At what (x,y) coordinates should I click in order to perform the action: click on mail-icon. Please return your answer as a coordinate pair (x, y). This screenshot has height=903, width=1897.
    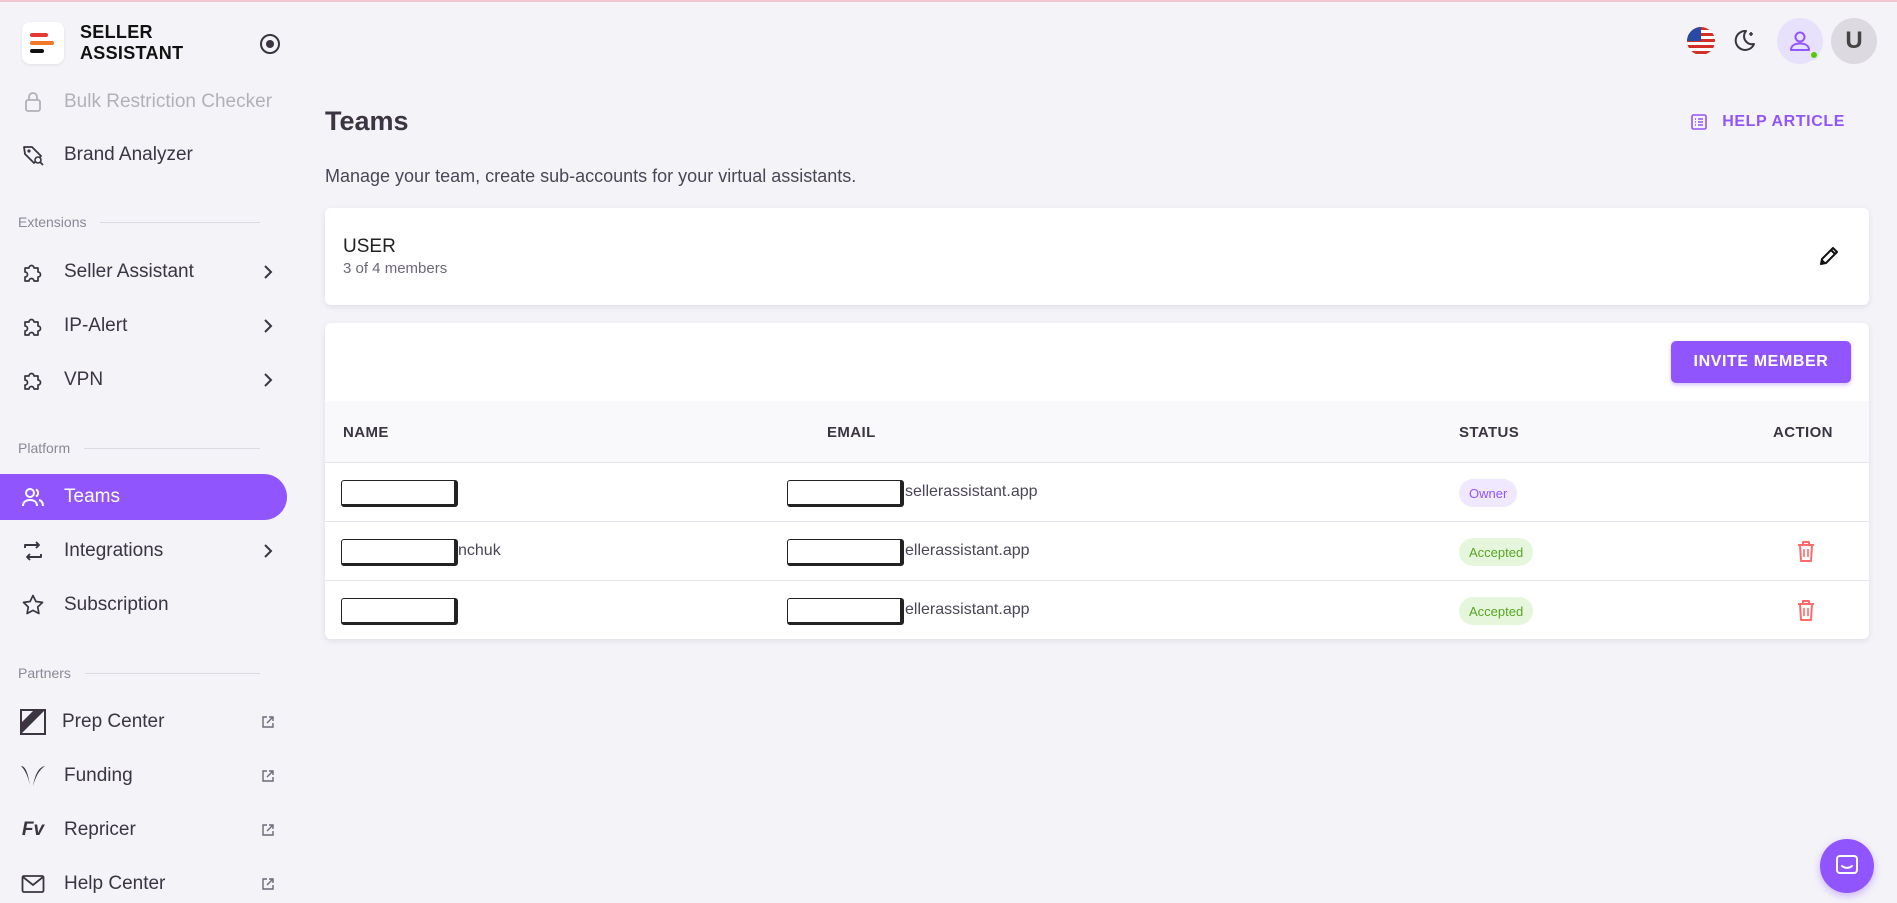
    Looking at the image, I should click on (33, 884).